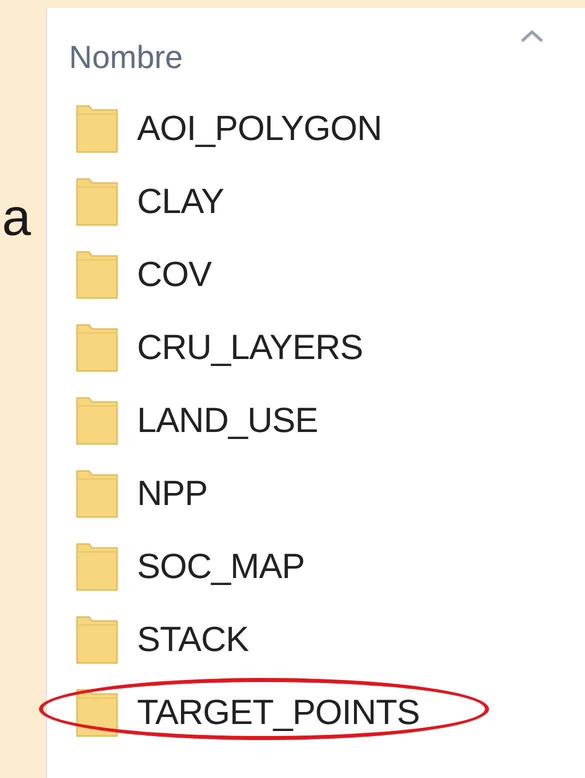  Describe the element at coordinates (126, 66) in the screenshot. I see `column-header: Nombre` at that location.